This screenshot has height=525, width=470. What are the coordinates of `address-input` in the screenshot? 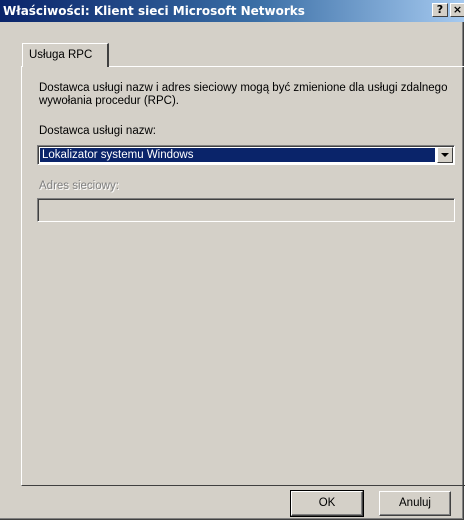 It's located at (246, 210).